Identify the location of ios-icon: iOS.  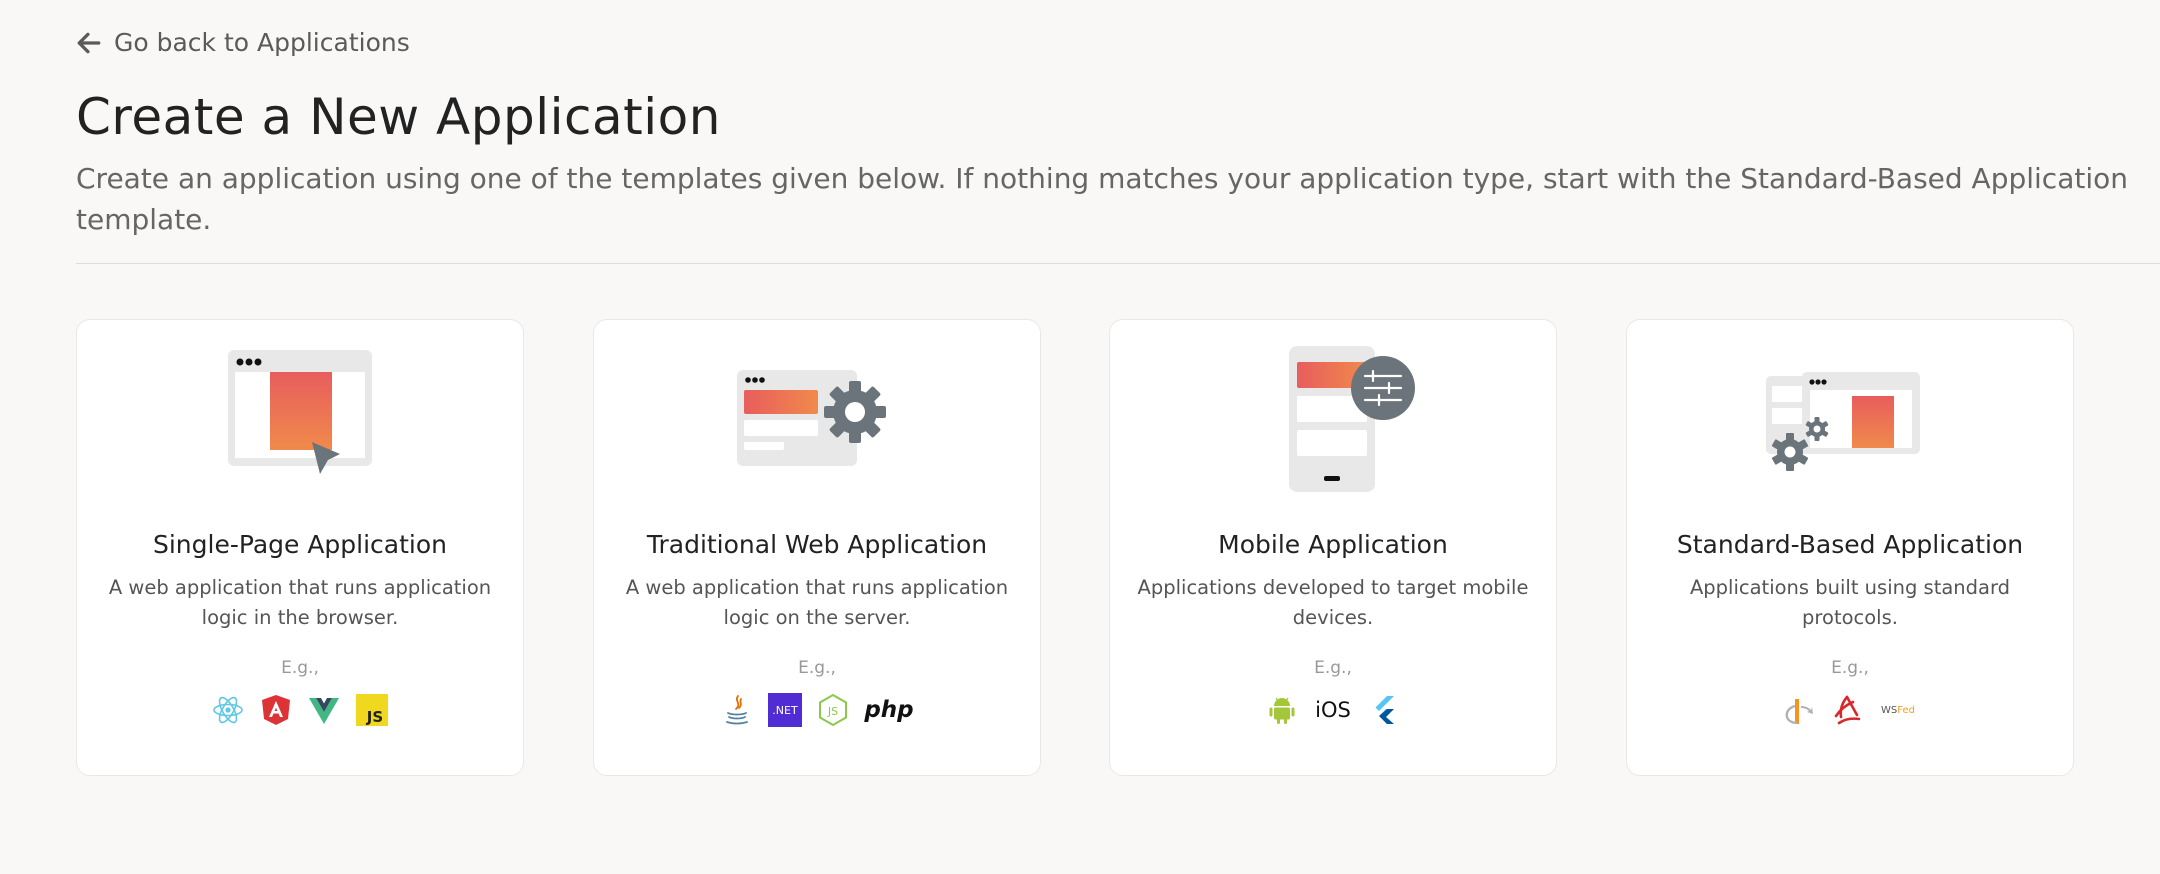
(1333, 710).